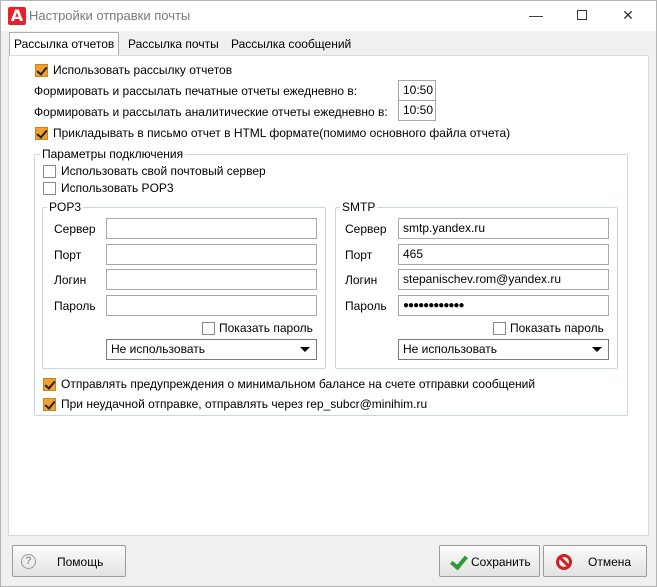  Describe the element at coordinates (361, 280) in the screenshot. I see `smtp-login-label: Логин` at that location.